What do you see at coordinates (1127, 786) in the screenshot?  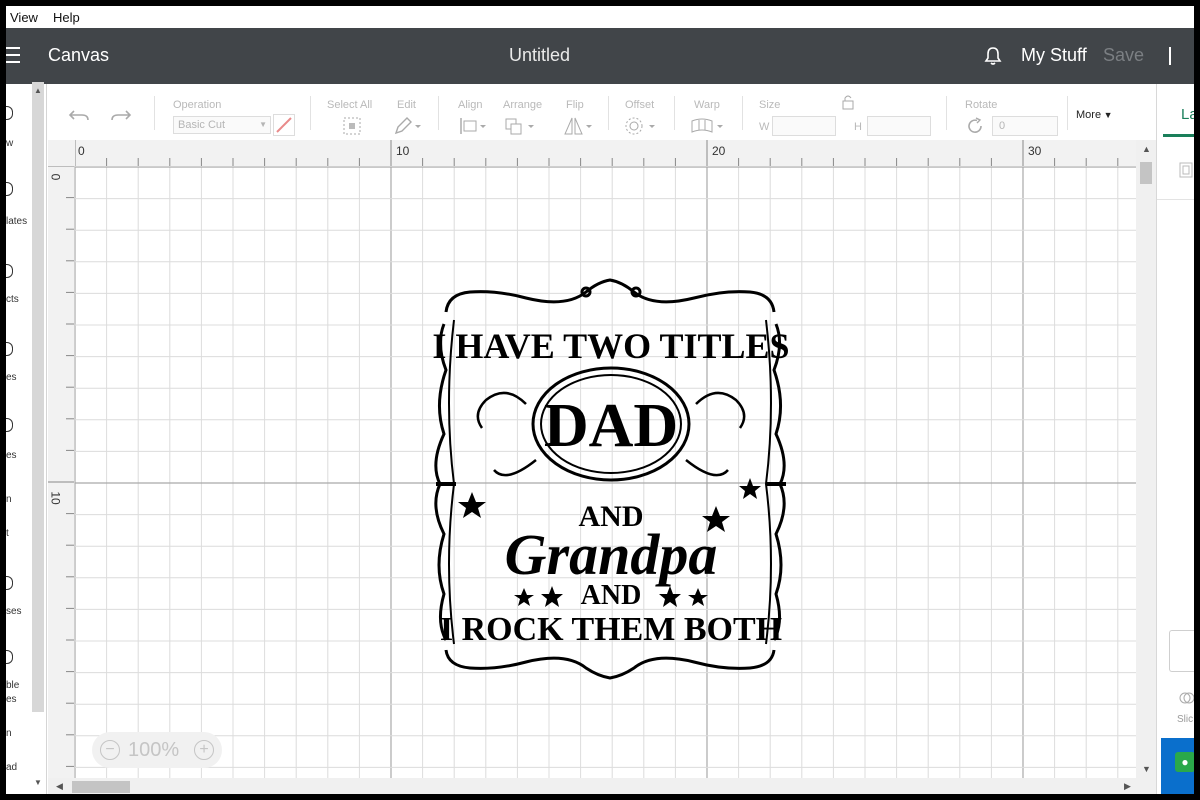 I see `scroll-right-icon: ▶` at bounding box center [1127, 786].